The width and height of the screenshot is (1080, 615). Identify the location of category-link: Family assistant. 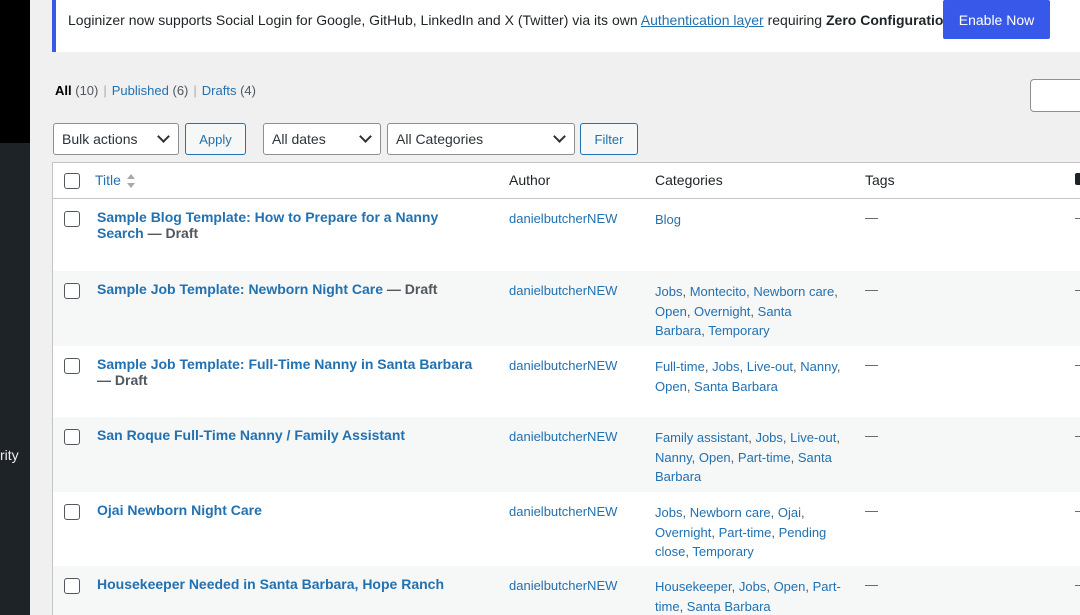
(701, 437).